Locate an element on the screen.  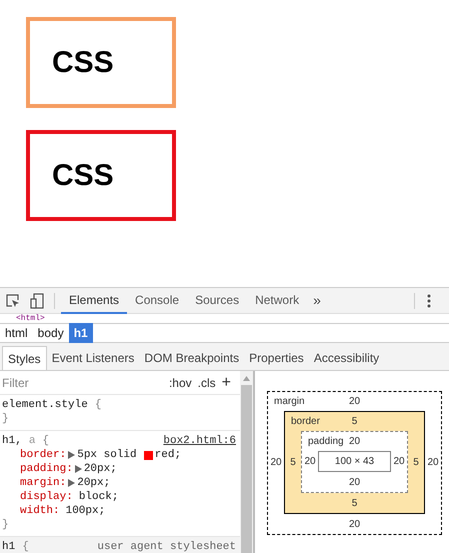
property-name: margin: is located at coordinates (43, 483).